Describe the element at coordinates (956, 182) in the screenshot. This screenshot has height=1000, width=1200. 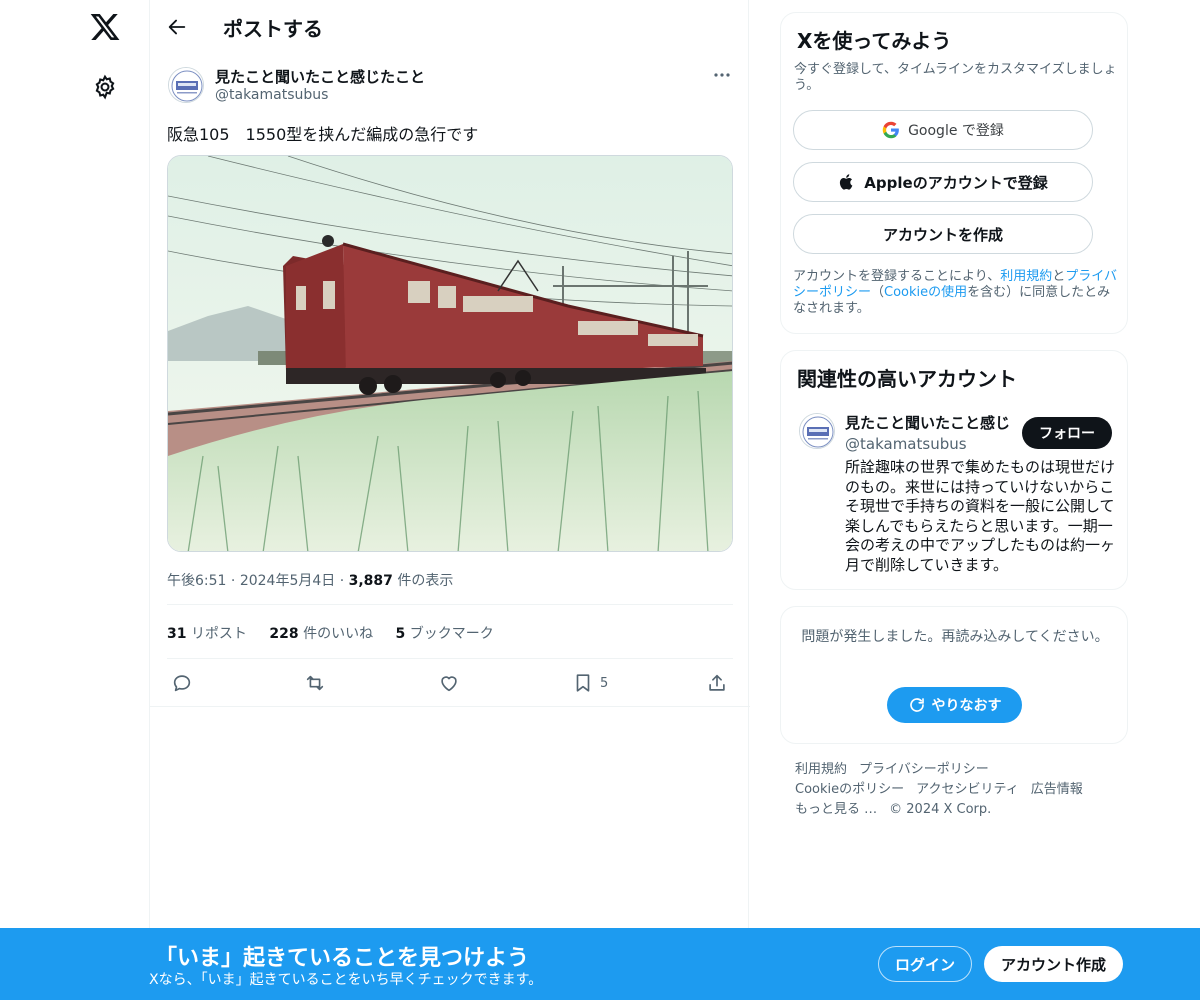
I see `apple-signup-label: Appleのアカウントで登録` at that location.